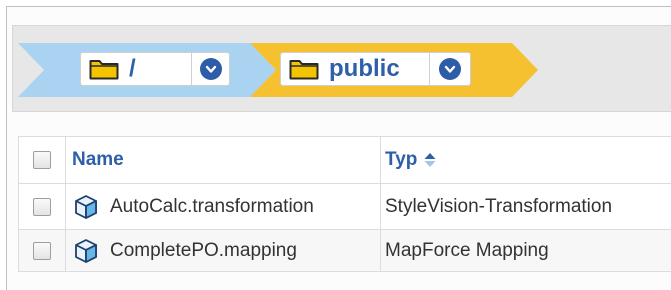 Image resolution: width=671 pixels, height=290 pixels. I want to click on column-header-type: Typ, so click(526, 160).